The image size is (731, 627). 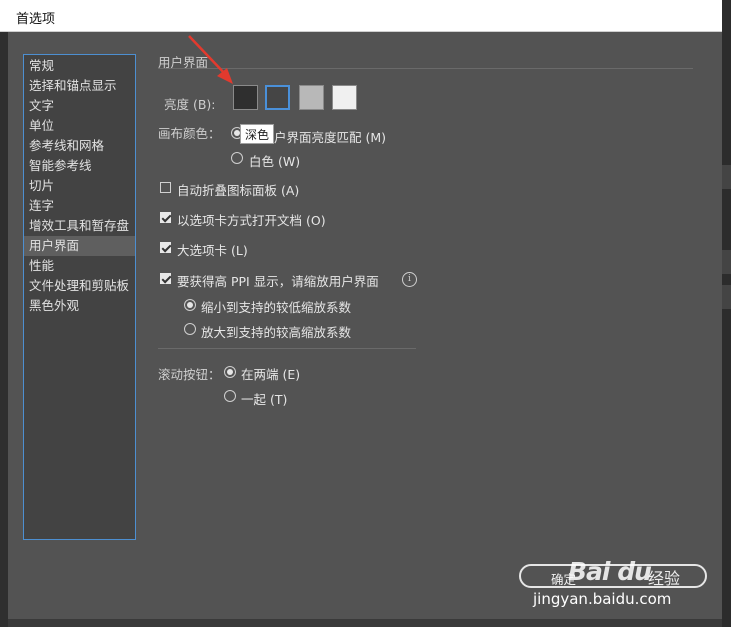 I want to click on baidu-watermark-logo: Bai du, so click(x=610, y=571).